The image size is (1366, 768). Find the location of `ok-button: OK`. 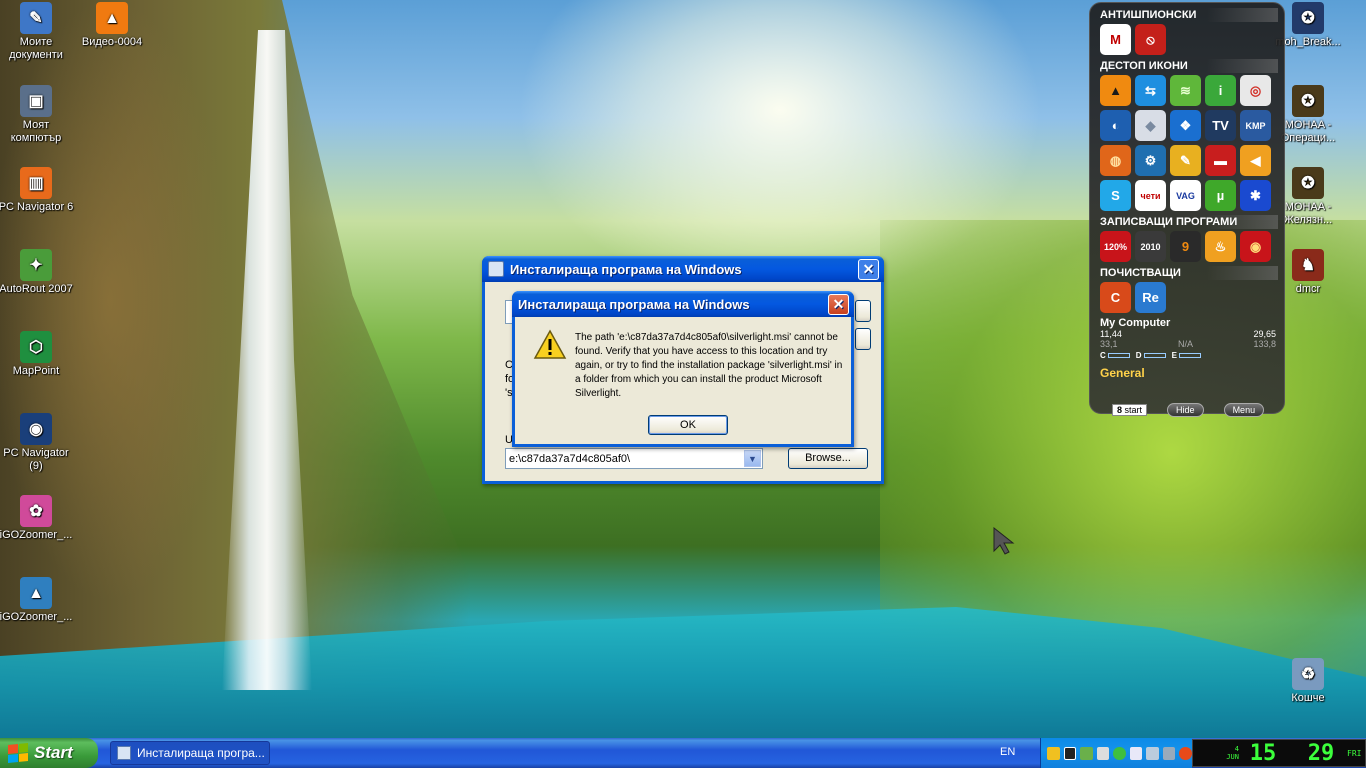

ok-button: OK is located at coordinates (688, 425).